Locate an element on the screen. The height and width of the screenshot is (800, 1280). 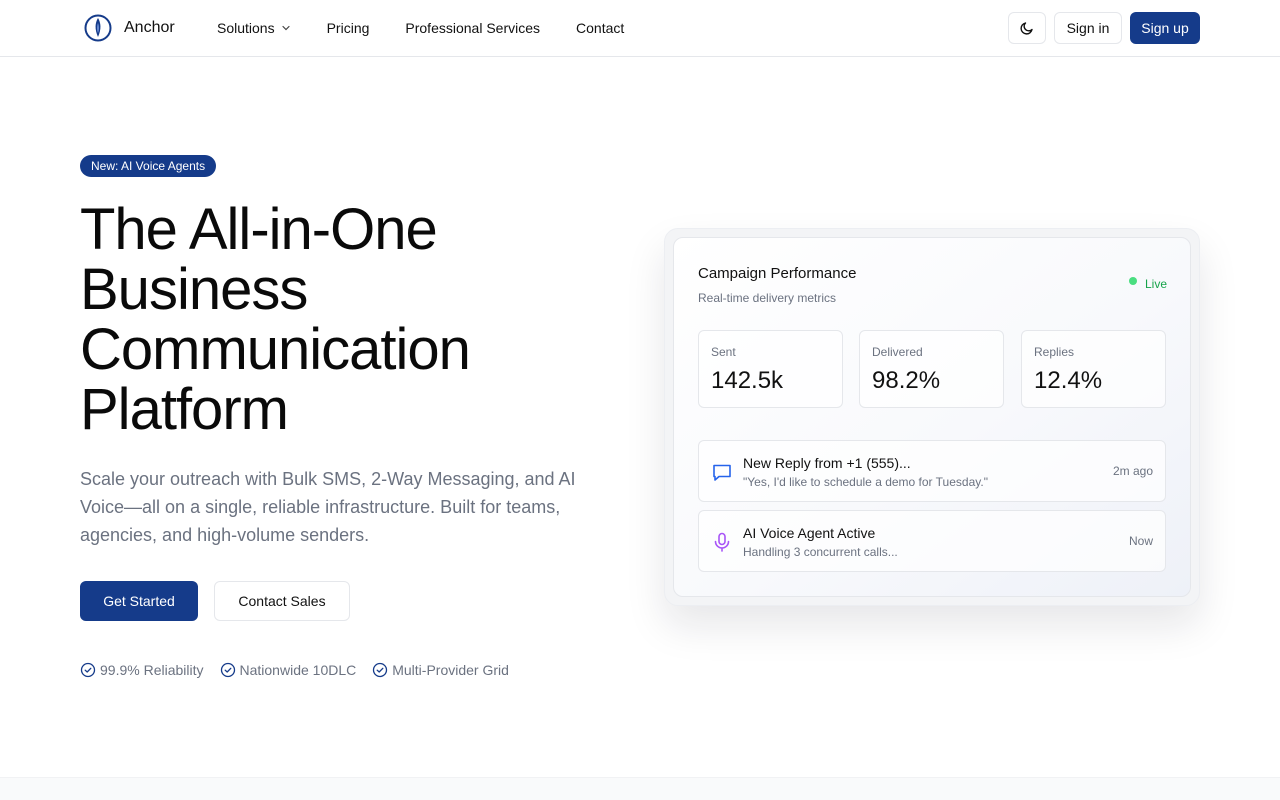
hero-title-line: The All-in-One is located at coordinates (259, 229).